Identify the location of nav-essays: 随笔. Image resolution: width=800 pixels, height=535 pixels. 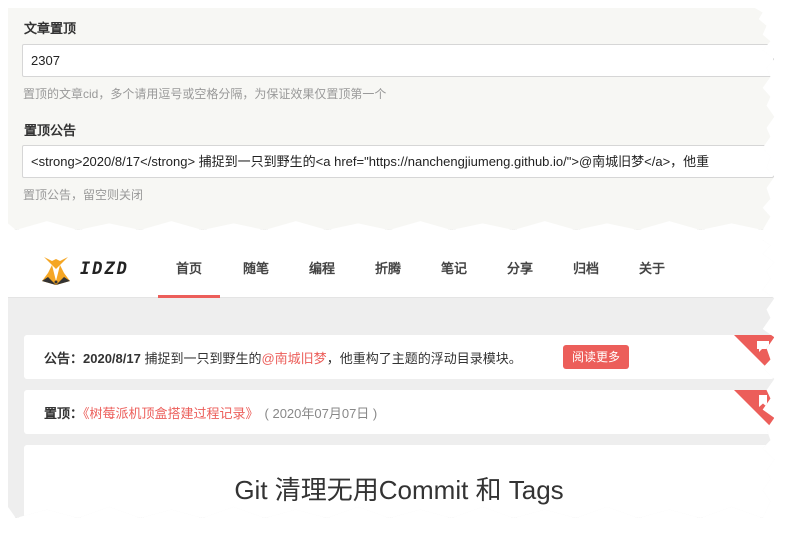
(256, 269).